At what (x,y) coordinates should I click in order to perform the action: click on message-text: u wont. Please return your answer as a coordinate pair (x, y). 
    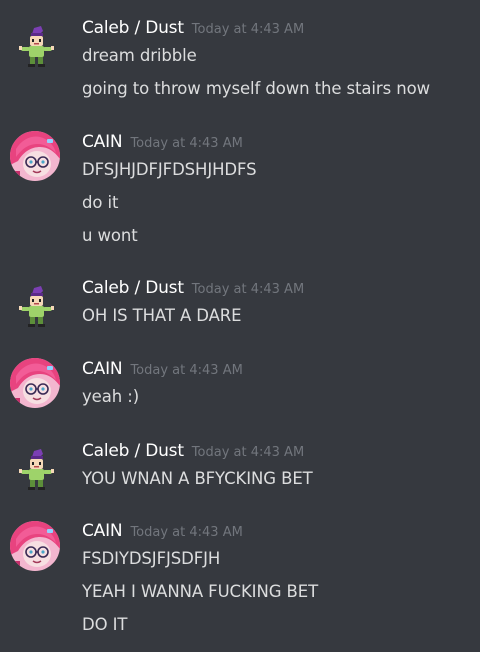
    Looking at the image, I should click on (110, 235).